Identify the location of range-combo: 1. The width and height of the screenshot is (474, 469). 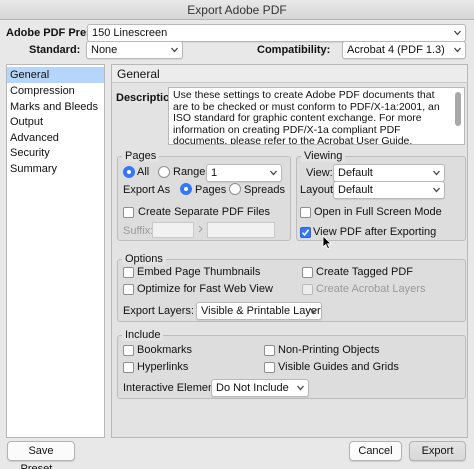
(244, 173).